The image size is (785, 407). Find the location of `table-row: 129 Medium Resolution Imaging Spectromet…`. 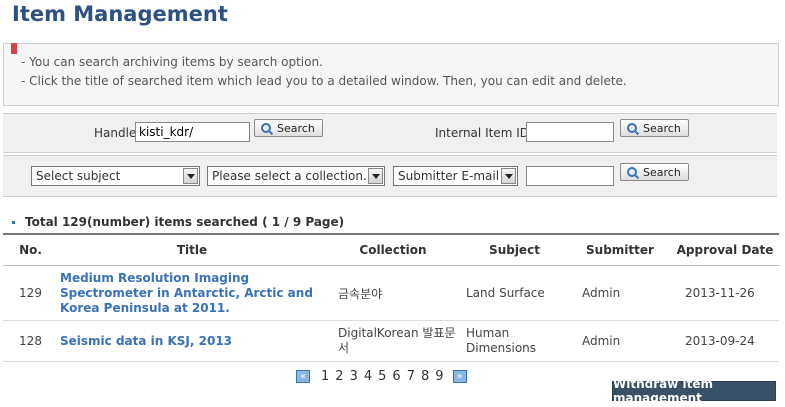

table-row: 129 Medium Resolution Imaging Spectromet… is located at coordinates (391, 293).